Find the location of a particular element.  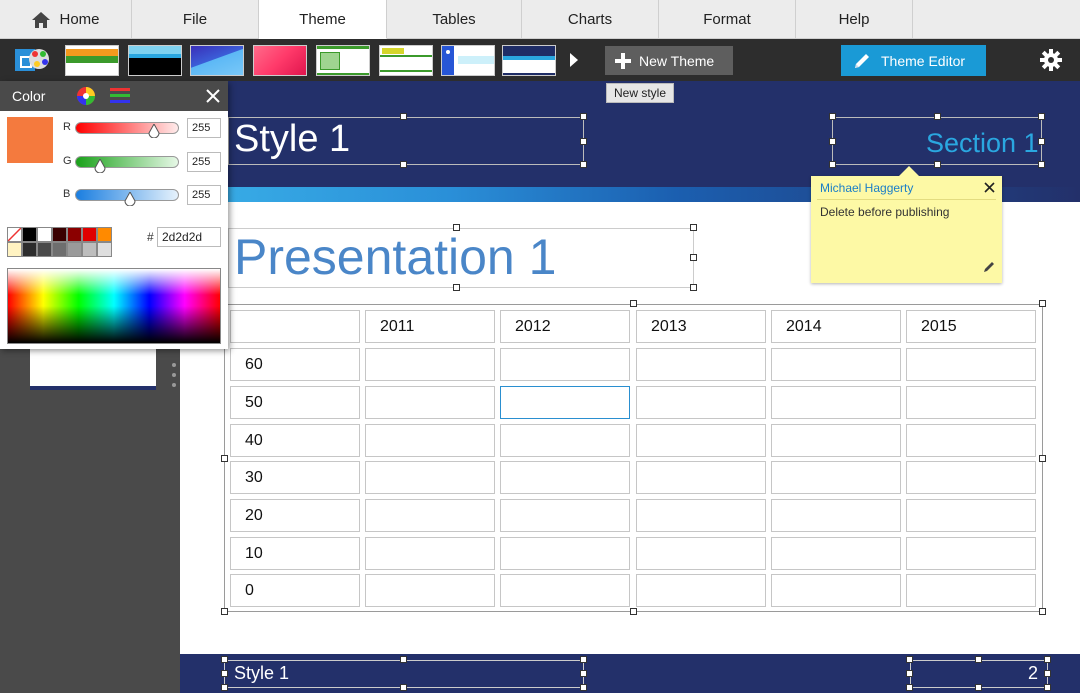

table-row-label: 0 is located at coordinates (295, 590).